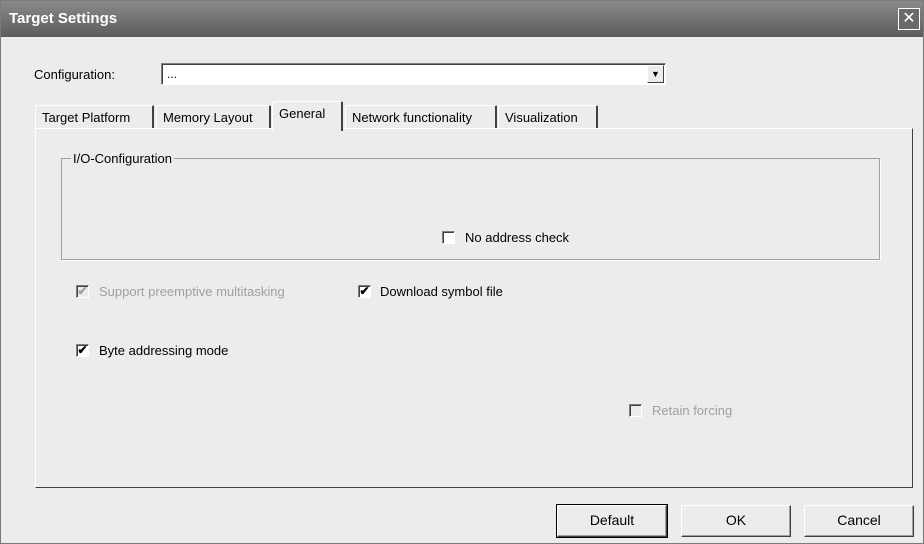  What do you see at coordinates (208, 117) in the screenshot?
I see `tab-label: Memory Layout` at bounding box center [208, 117].